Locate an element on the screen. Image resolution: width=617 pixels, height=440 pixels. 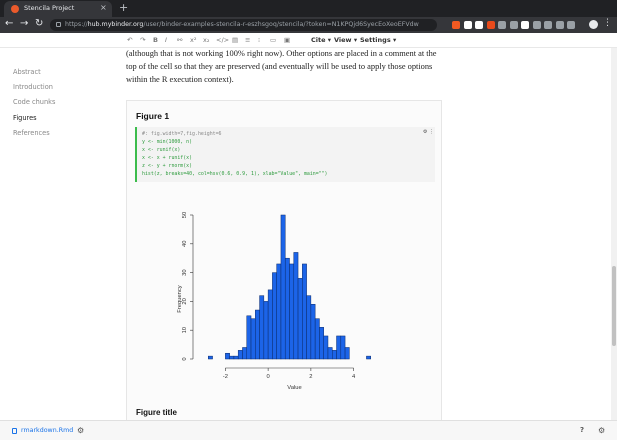
code-line: z <- y + rnorm(x) is located at coordinates (167, 166).